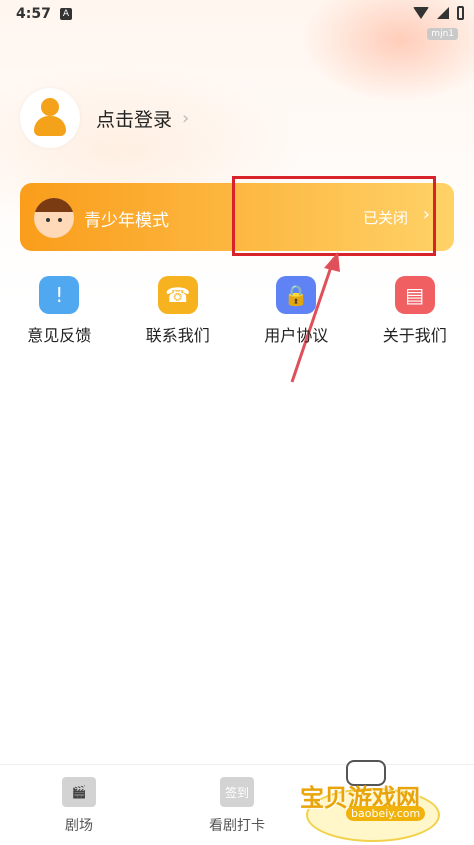 Image resolution: width=474 pixels, height=845 pixels. I want to click on quick-action-agreement: 🔒 用户协议, so click(296, 311).